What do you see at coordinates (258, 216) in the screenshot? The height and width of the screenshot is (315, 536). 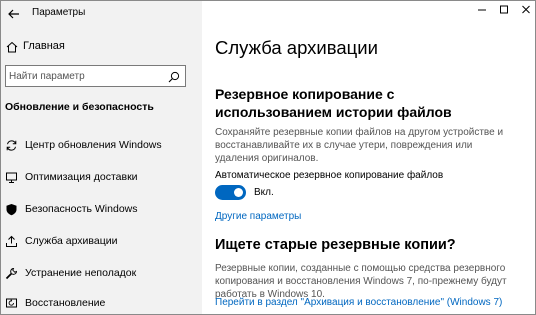 I see `more-options-link: Другие параметры` at bounding box center [258, 216].